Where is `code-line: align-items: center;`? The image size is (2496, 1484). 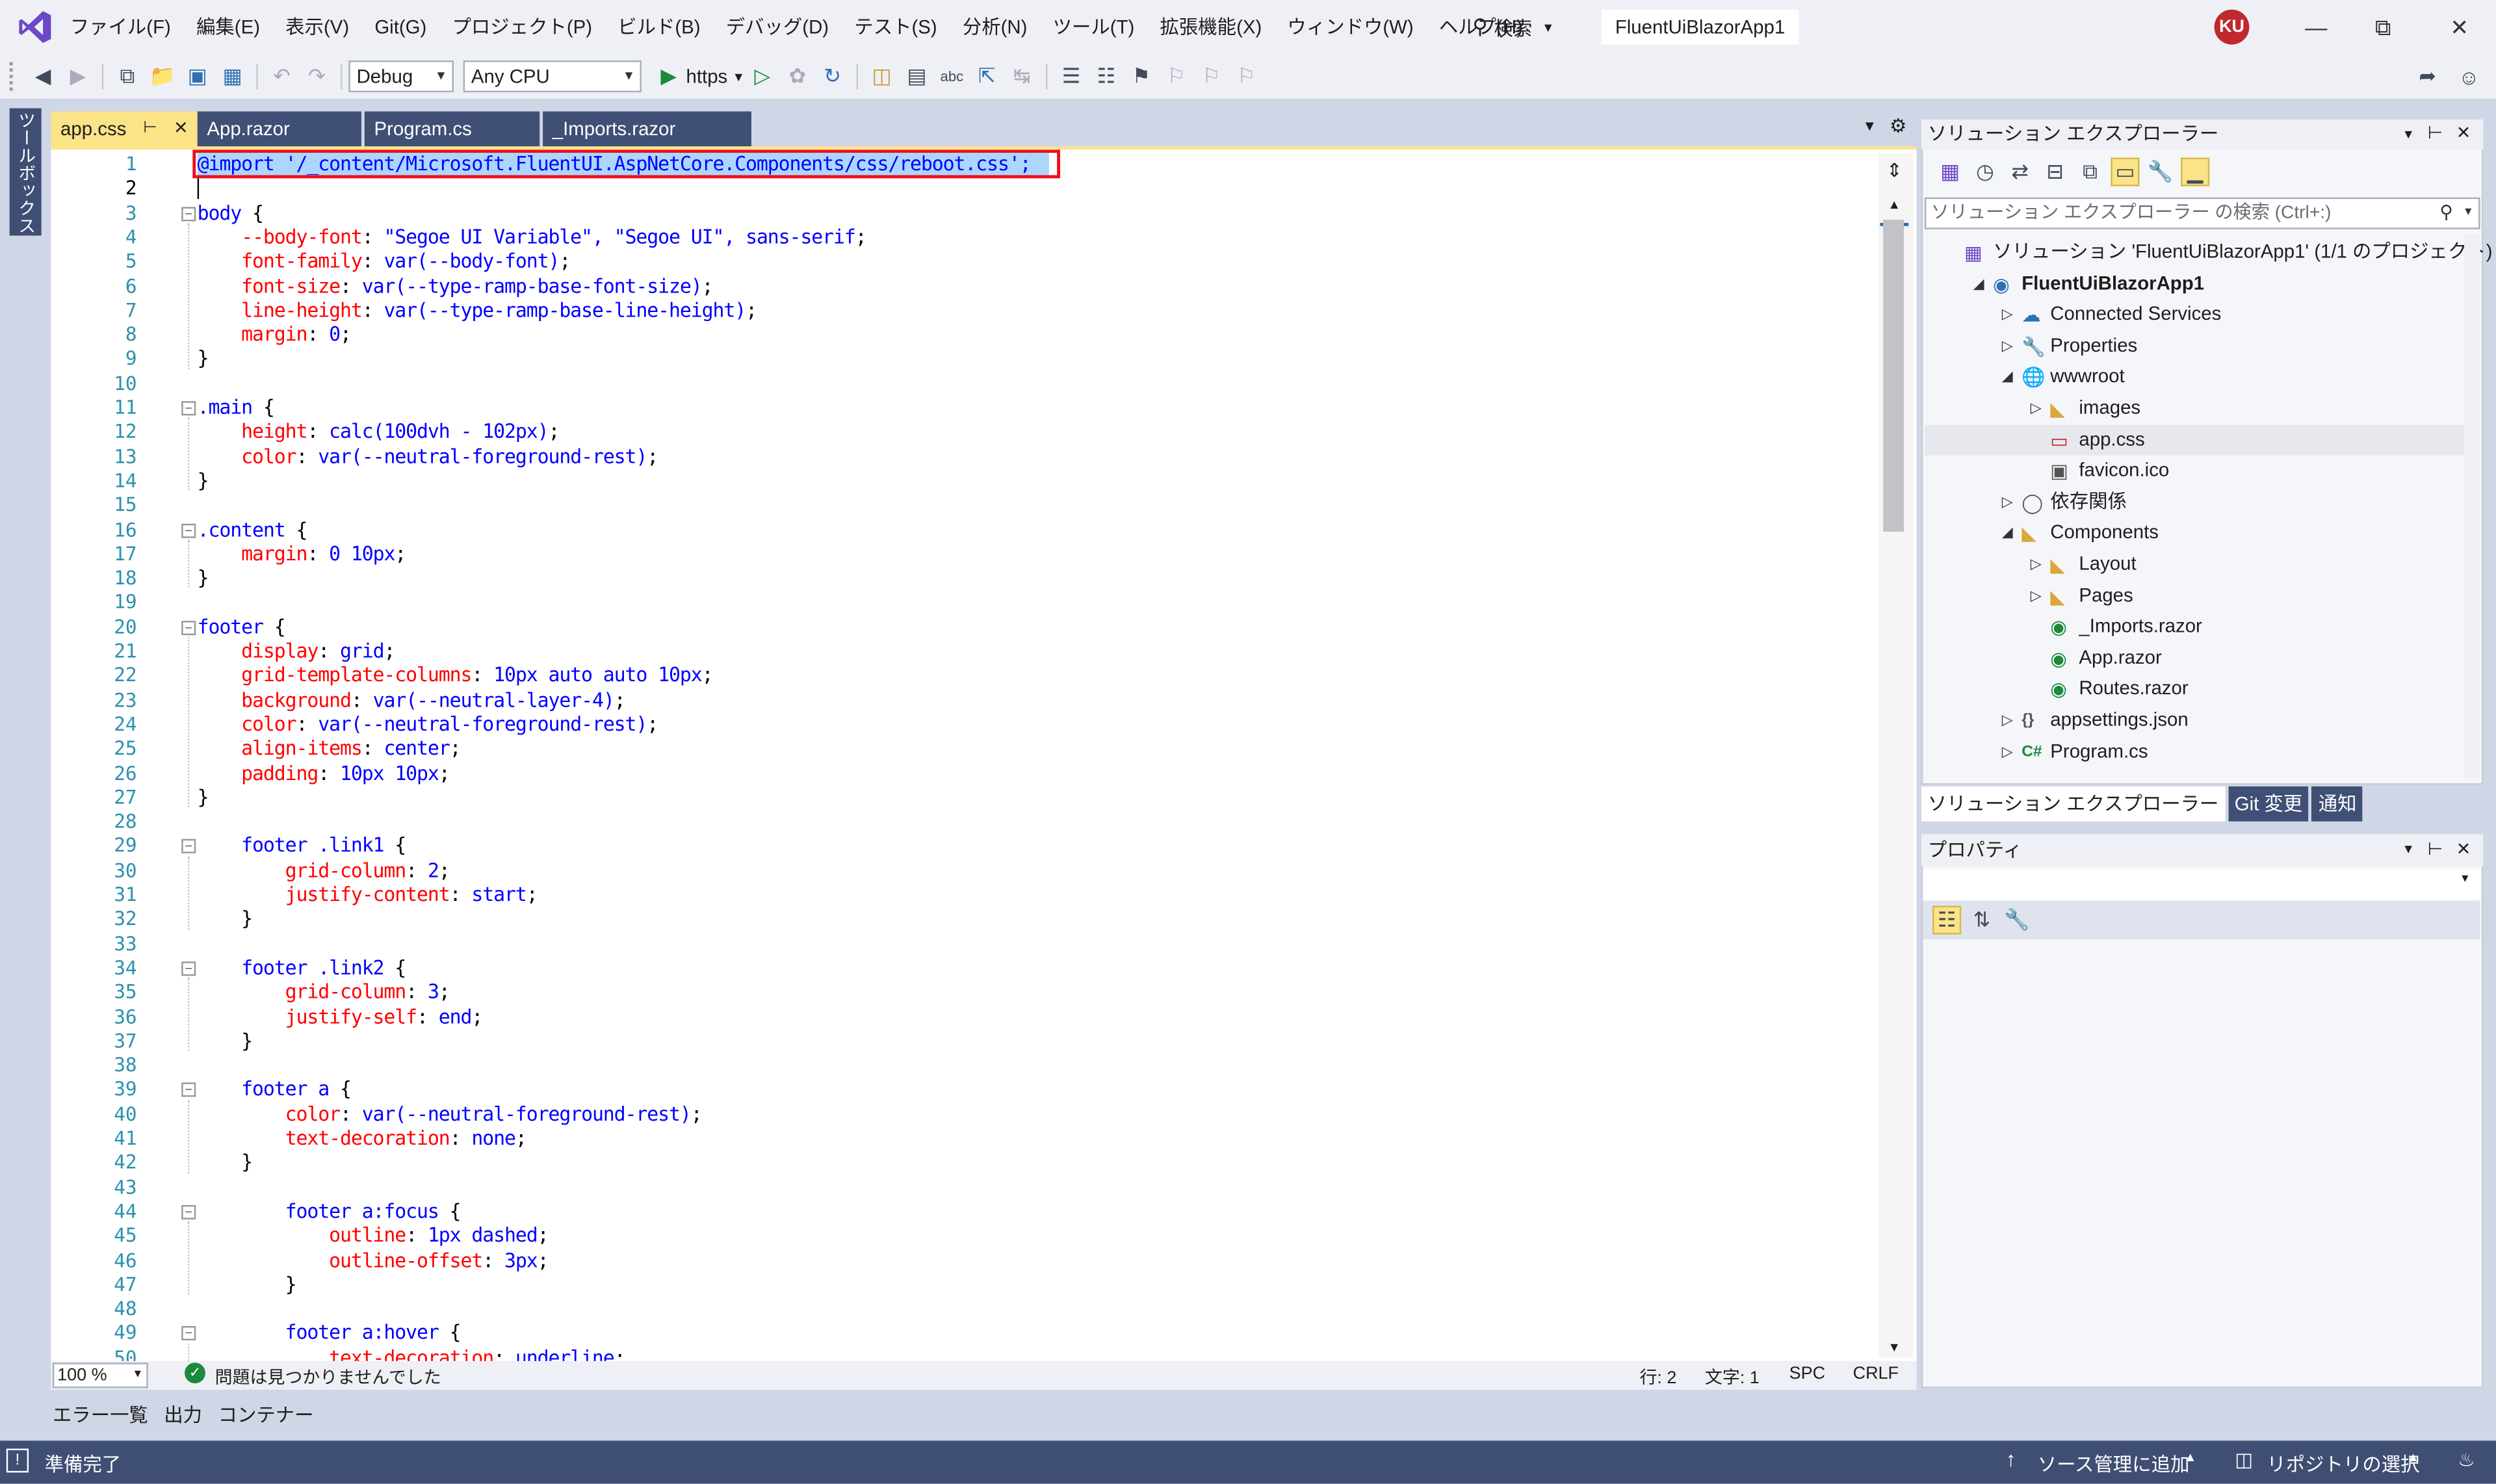
code-line: align-items: center; is located at coordinates (330, 749).